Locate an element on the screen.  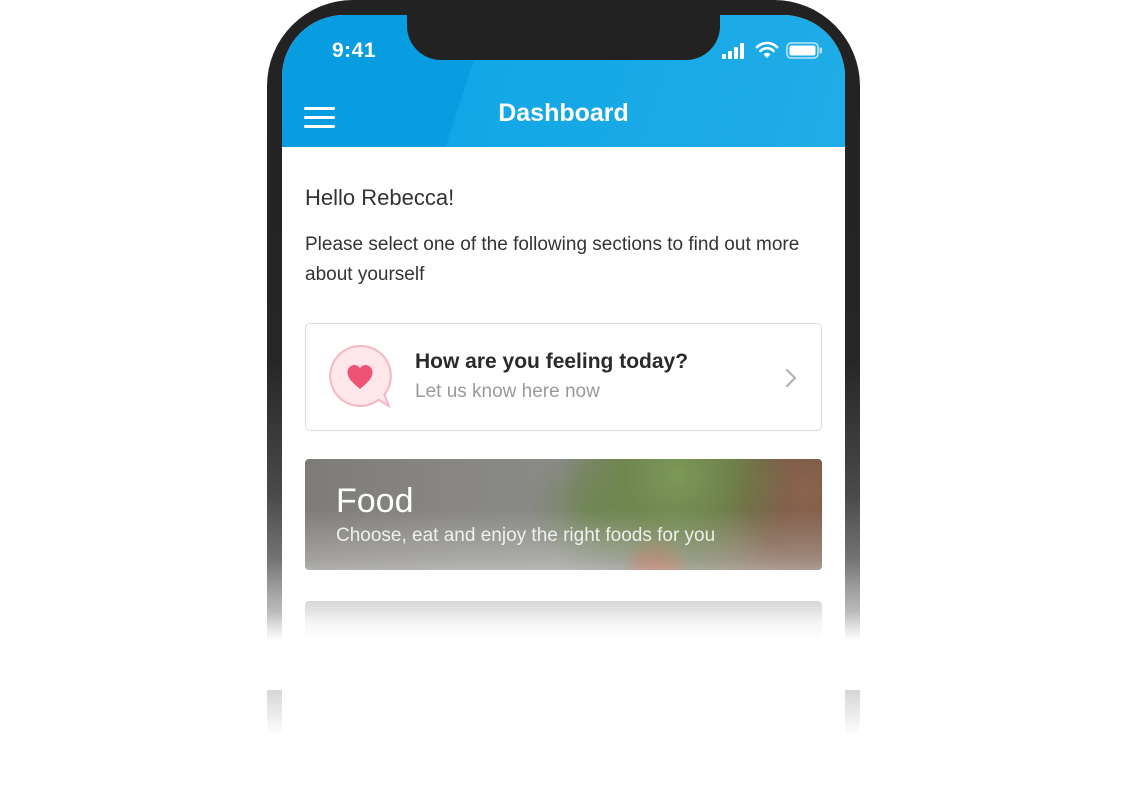
status-time: 9:41 is located at coordinates (354, 50).